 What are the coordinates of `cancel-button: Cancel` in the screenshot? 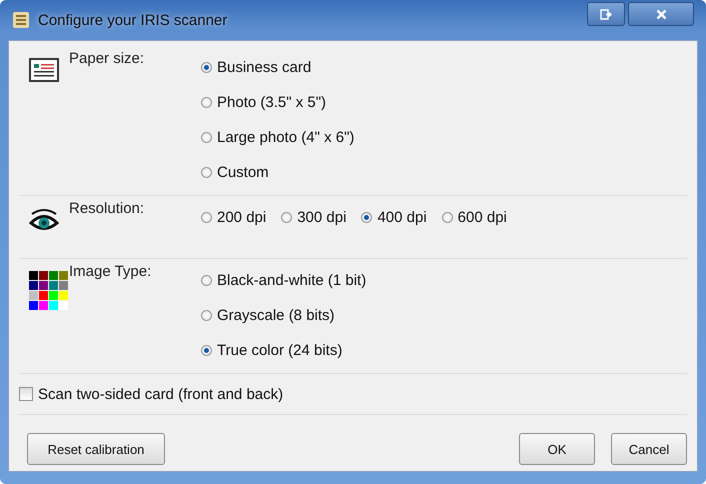 It's located at (649, 449).